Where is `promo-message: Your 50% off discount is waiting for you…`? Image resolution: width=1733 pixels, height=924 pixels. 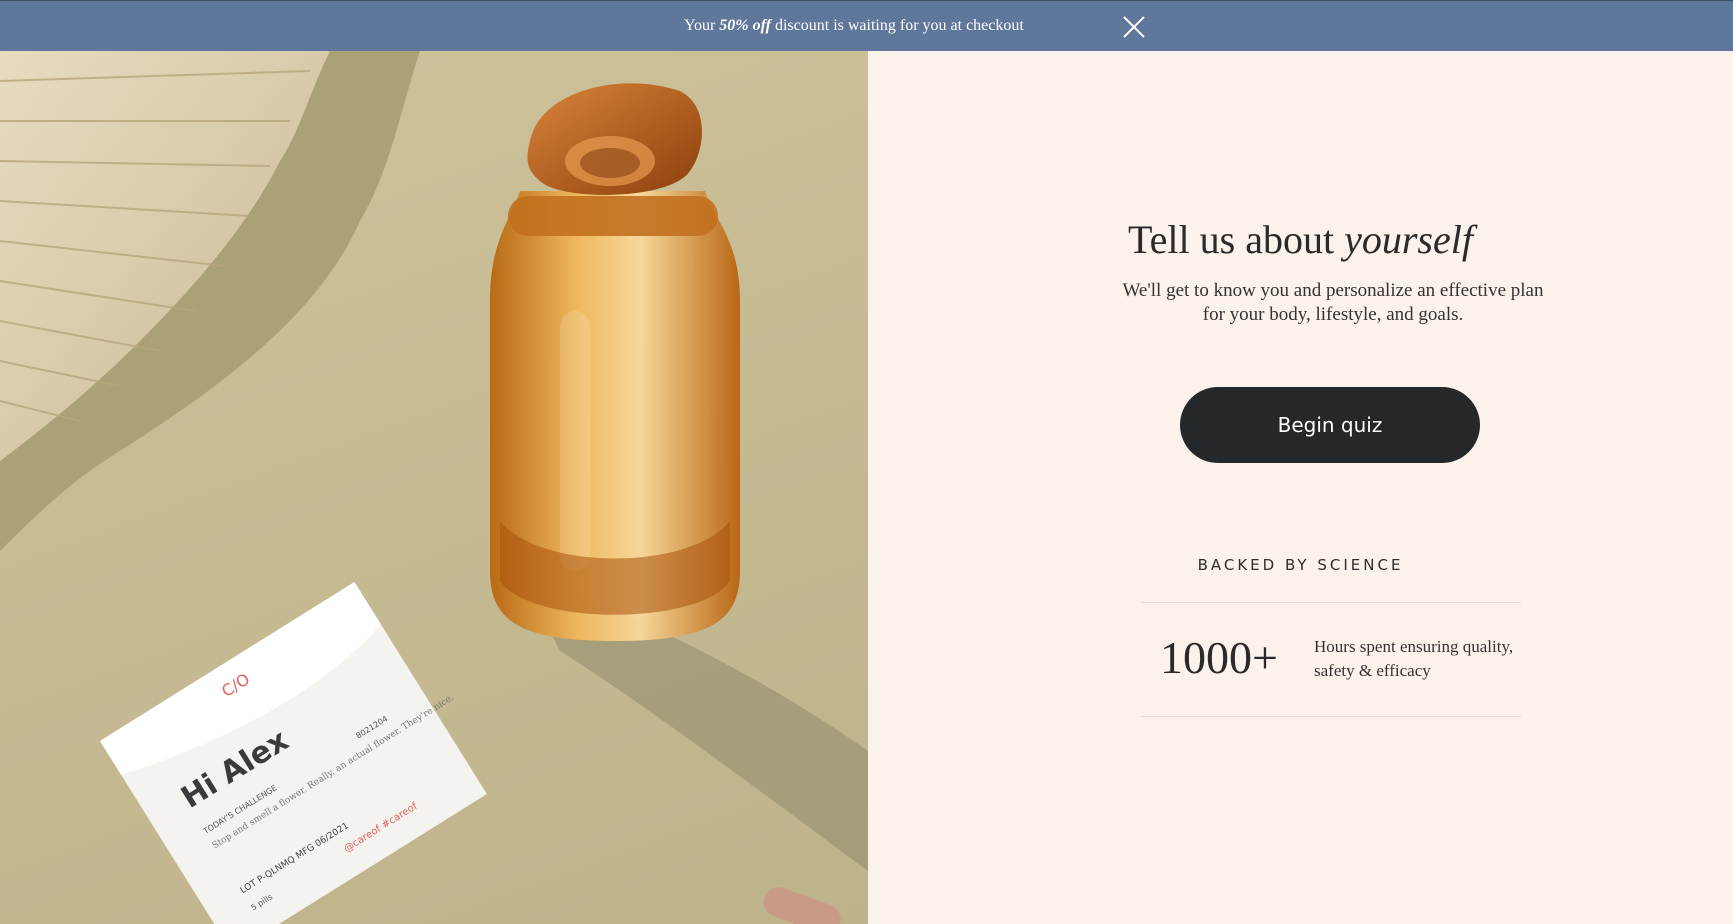
promo-message: Your 50% off discount is waiting for you… is located at coordinates (854, 26).